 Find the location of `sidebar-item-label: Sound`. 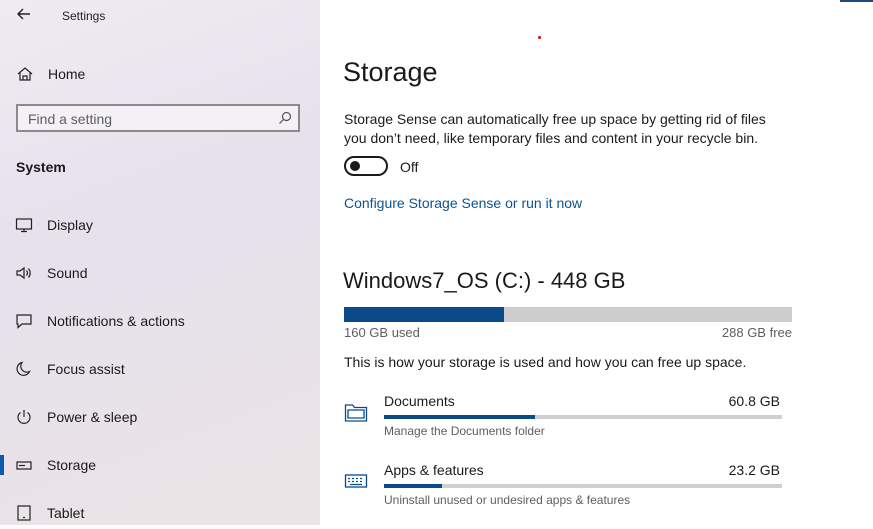

sidebar-item-label: Sound is located at coordinates (67, 273).